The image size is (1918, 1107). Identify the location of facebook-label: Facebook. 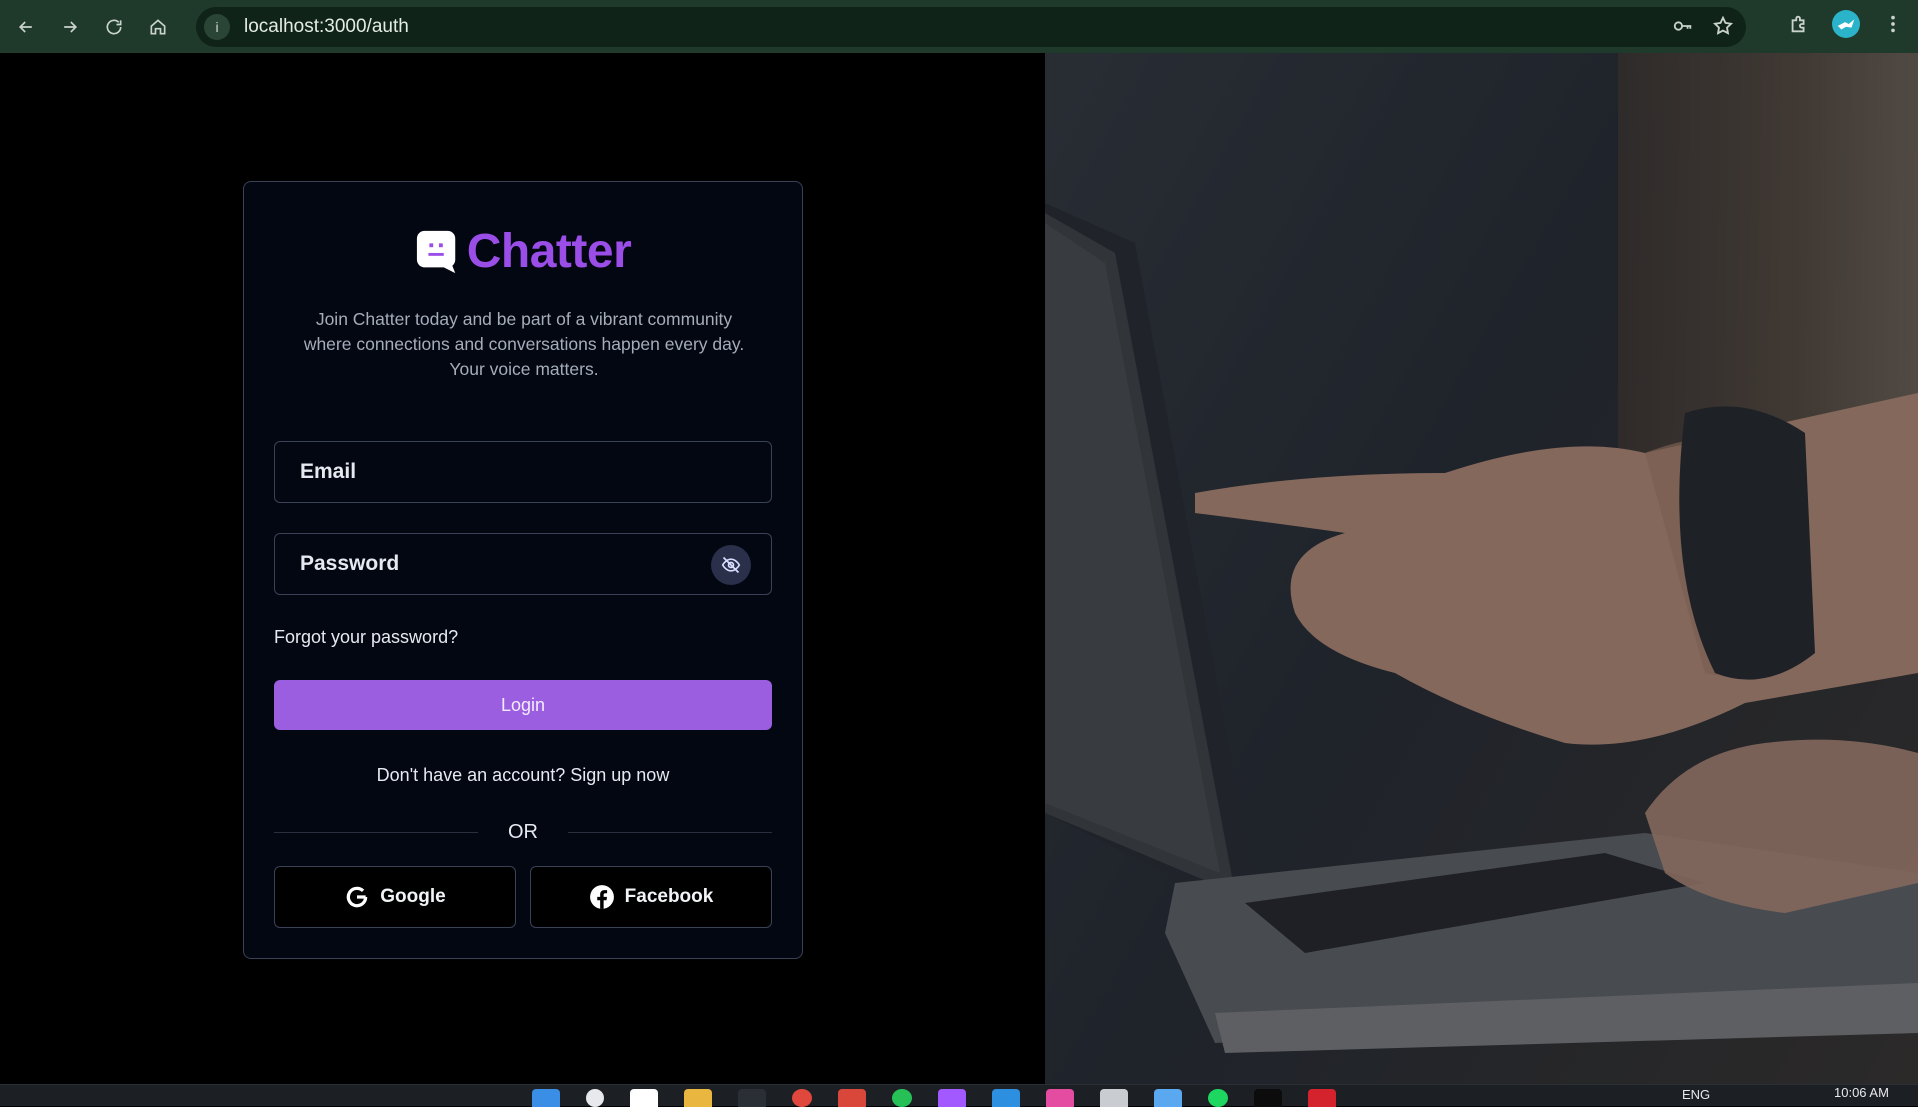
(669, 896).